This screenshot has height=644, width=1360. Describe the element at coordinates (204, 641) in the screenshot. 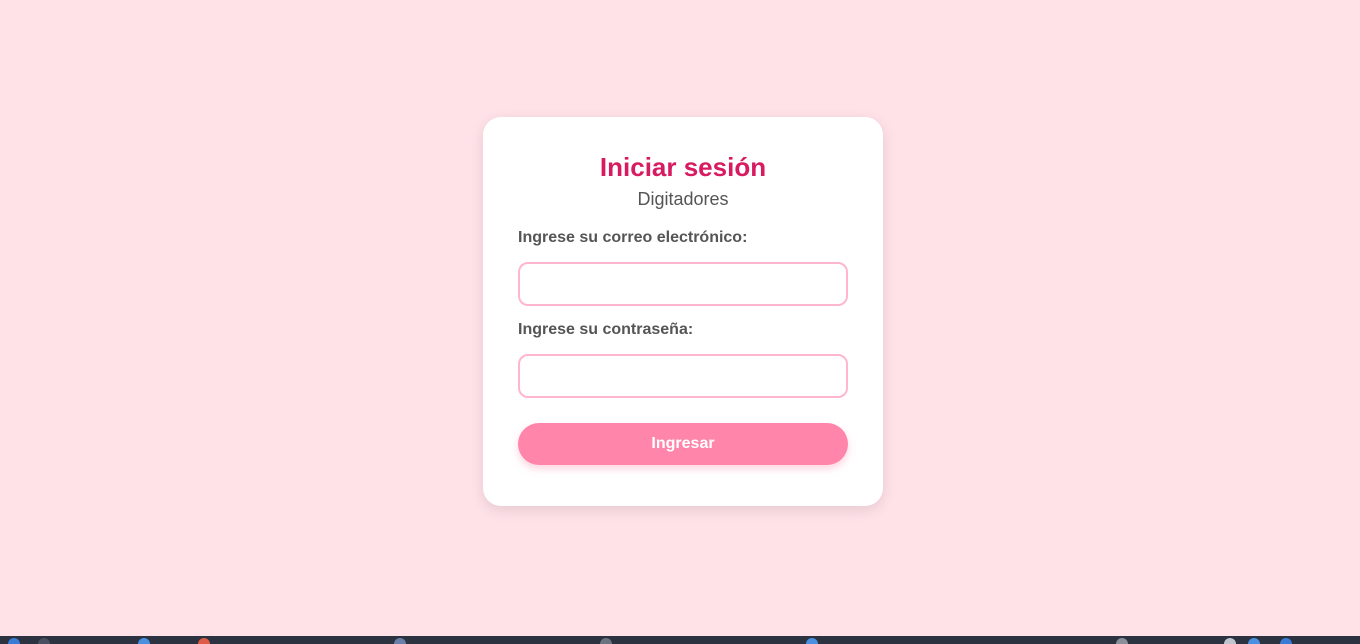

I see `browser-icon` at that location.